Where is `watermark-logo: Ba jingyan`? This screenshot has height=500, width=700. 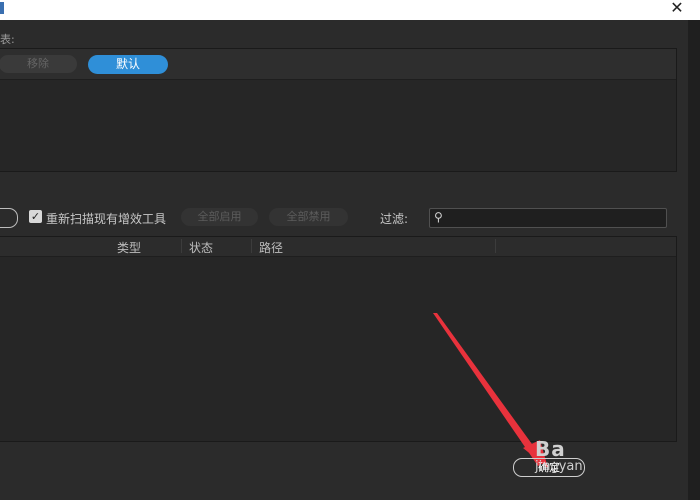 watermark-logo: Ba jingyan is located at coordinates (559, 456).